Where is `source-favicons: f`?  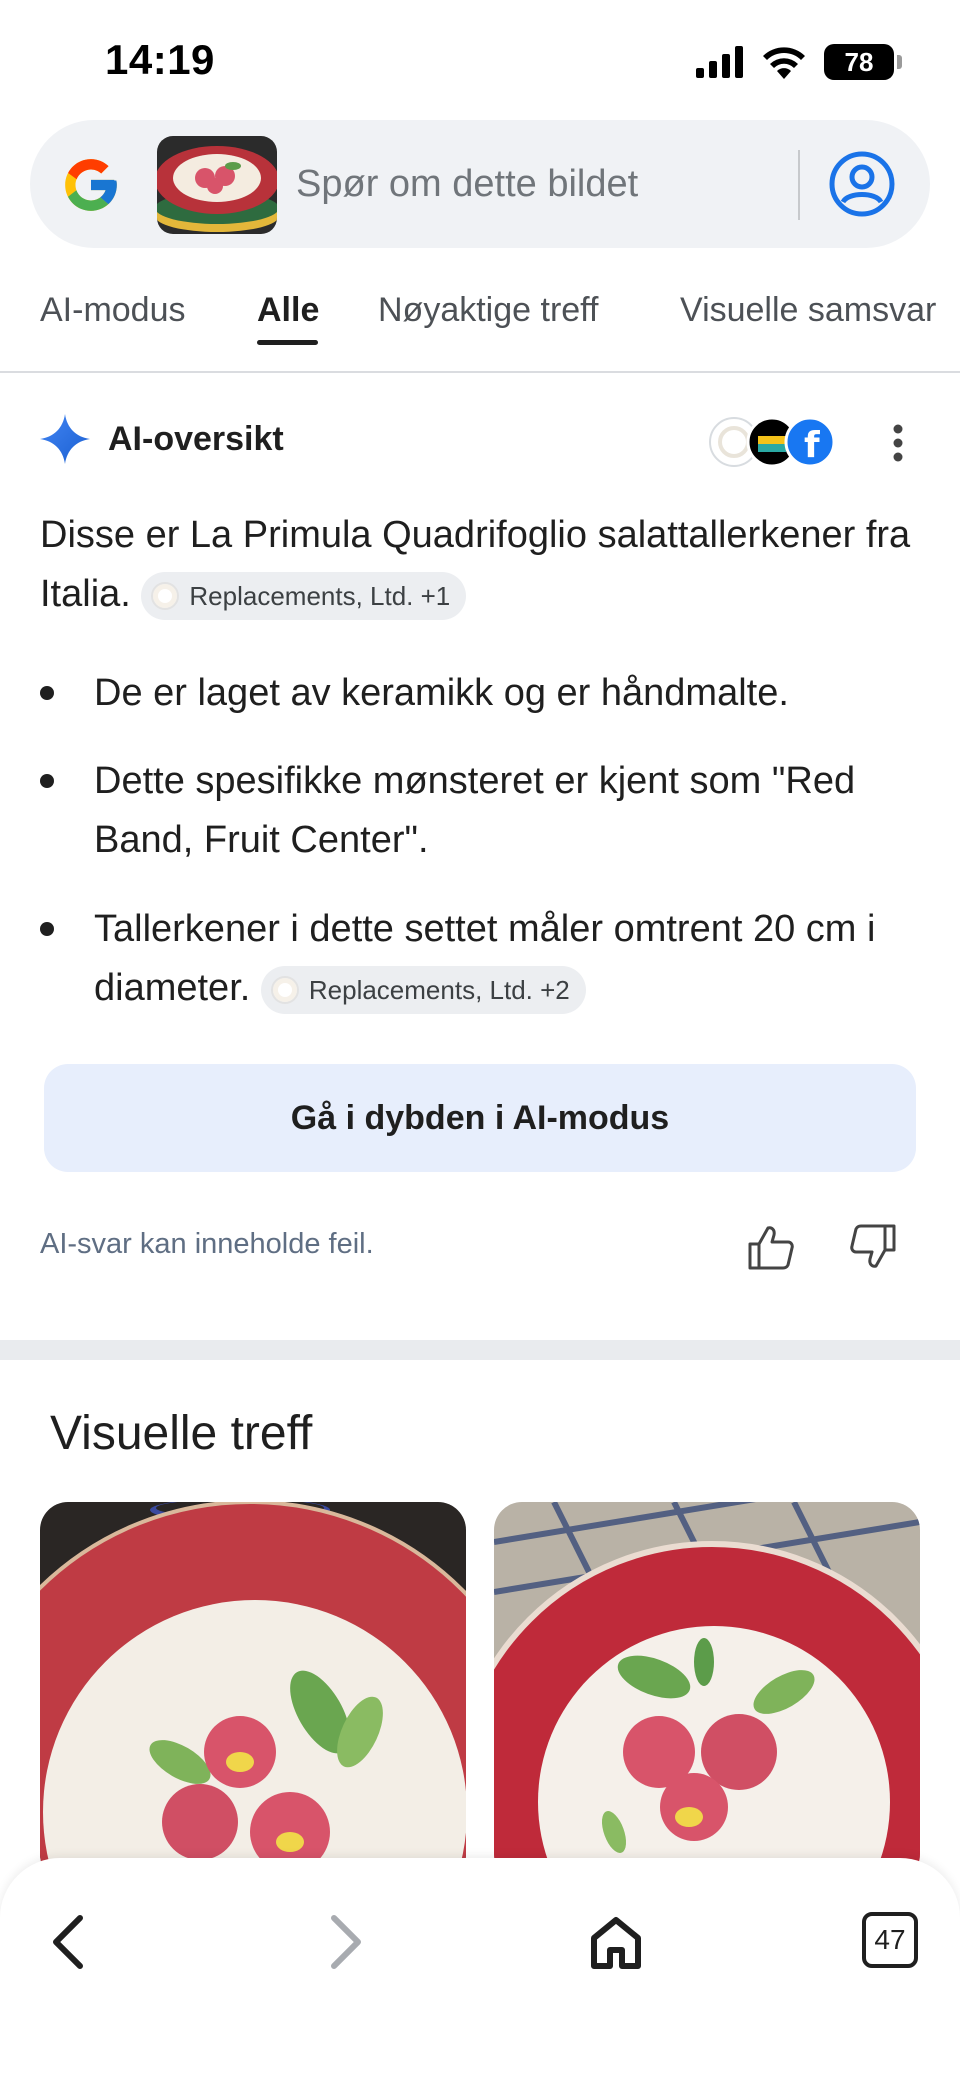 source-favicons: f is located at coordinates (773, 442).